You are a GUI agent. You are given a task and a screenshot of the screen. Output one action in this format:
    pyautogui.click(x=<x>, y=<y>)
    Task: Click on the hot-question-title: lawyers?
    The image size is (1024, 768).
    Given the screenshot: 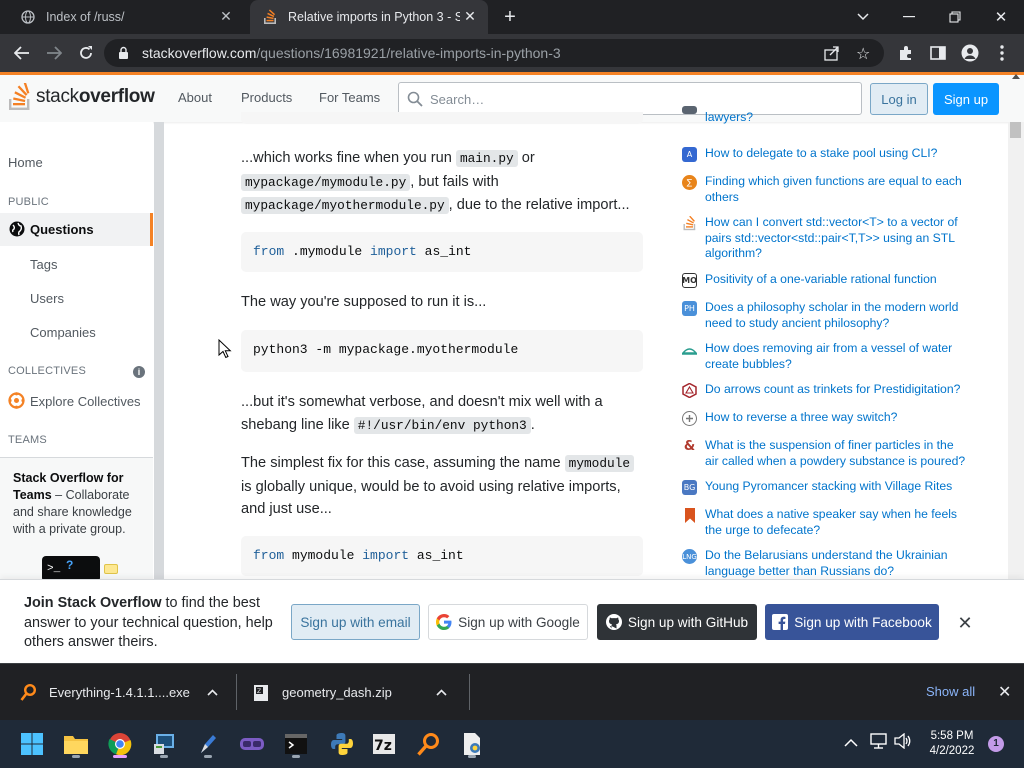 What is the action you would take?
    pyautogui.click(x=836, y=118)
    